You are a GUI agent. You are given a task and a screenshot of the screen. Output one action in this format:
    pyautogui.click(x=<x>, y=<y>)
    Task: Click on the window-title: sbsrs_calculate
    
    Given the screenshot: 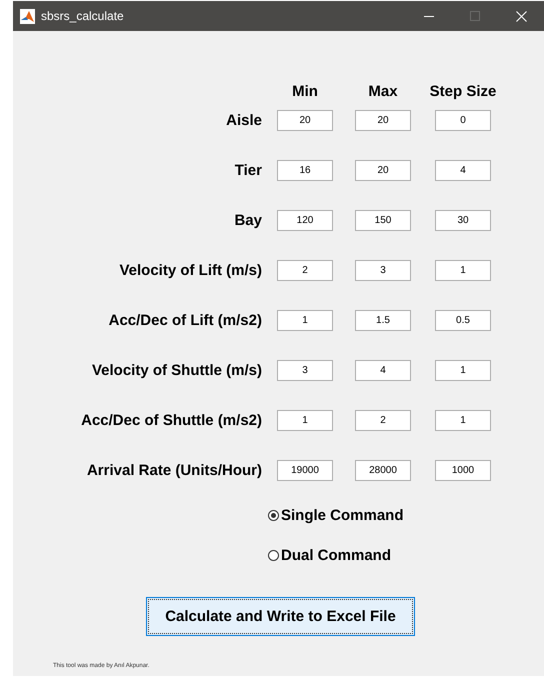 What is the action you would take?
    pyautogui.click(x=83, y=16)
    